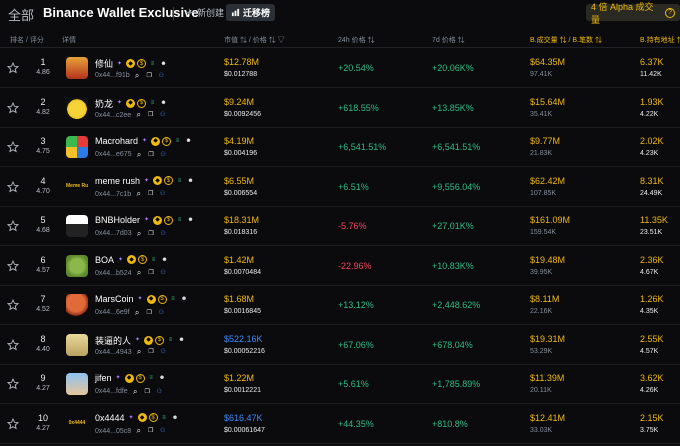 The height and width of the screenshot is (446, 680). I want to click on header-mcap-price: 市值 ⇅ / 价格 ⇅ ▽, so click(254, 40).